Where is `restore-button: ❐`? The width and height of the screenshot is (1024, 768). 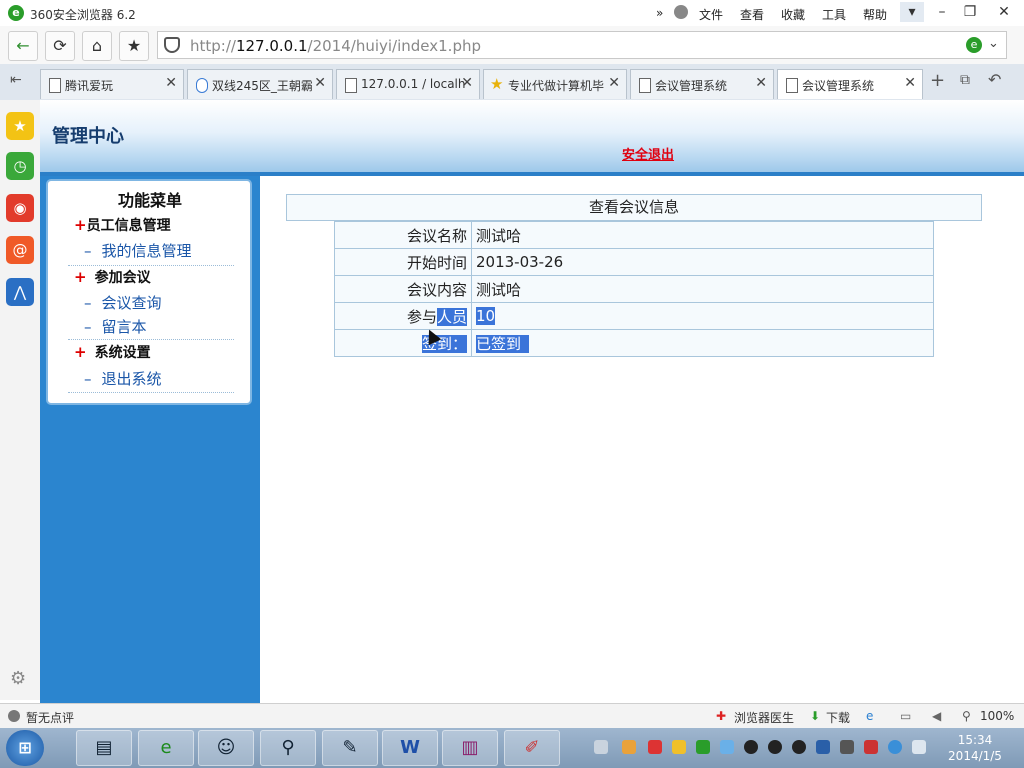
restore-button: ❐ is located at coordinates (970, 12).